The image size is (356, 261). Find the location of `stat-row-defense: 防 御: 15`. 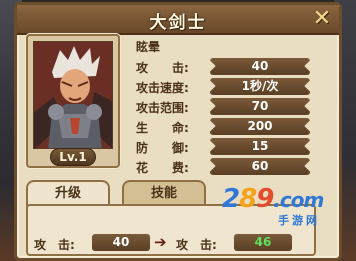

stat-row-defense: 防 御: 15 is located at coordinates (229, 147).